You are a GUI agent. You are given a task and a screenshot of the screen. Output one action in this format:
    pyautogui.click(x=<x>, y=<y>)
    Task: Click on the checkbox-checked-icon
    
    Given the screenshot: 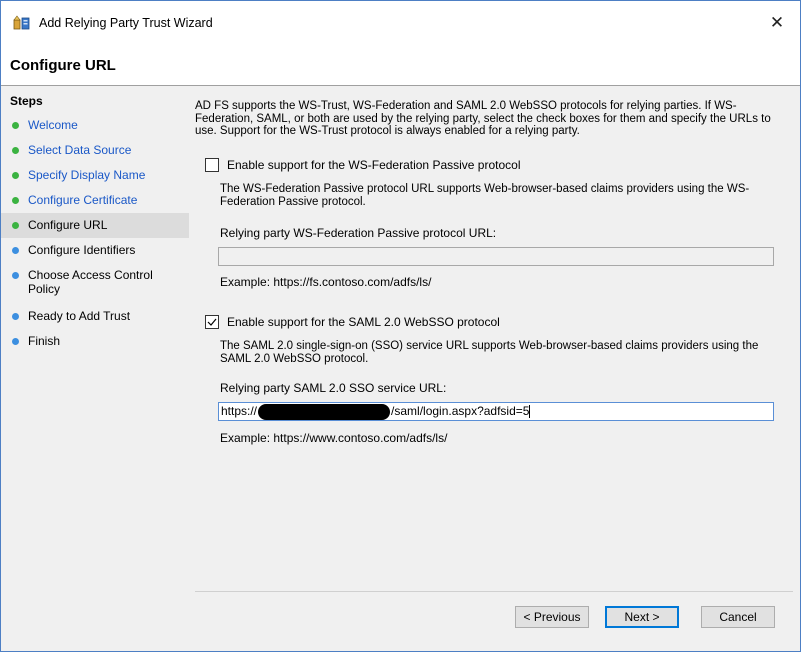 What is the action you would take?
    pyautogui.click(x=212, y=322)
    